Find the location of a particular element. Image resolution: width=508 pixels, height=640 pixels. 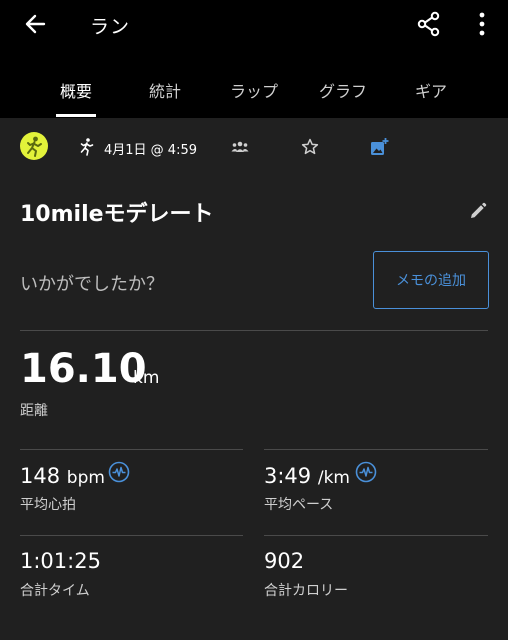

activity-name: 10mileモデレート is located at coordinates (117, 214).